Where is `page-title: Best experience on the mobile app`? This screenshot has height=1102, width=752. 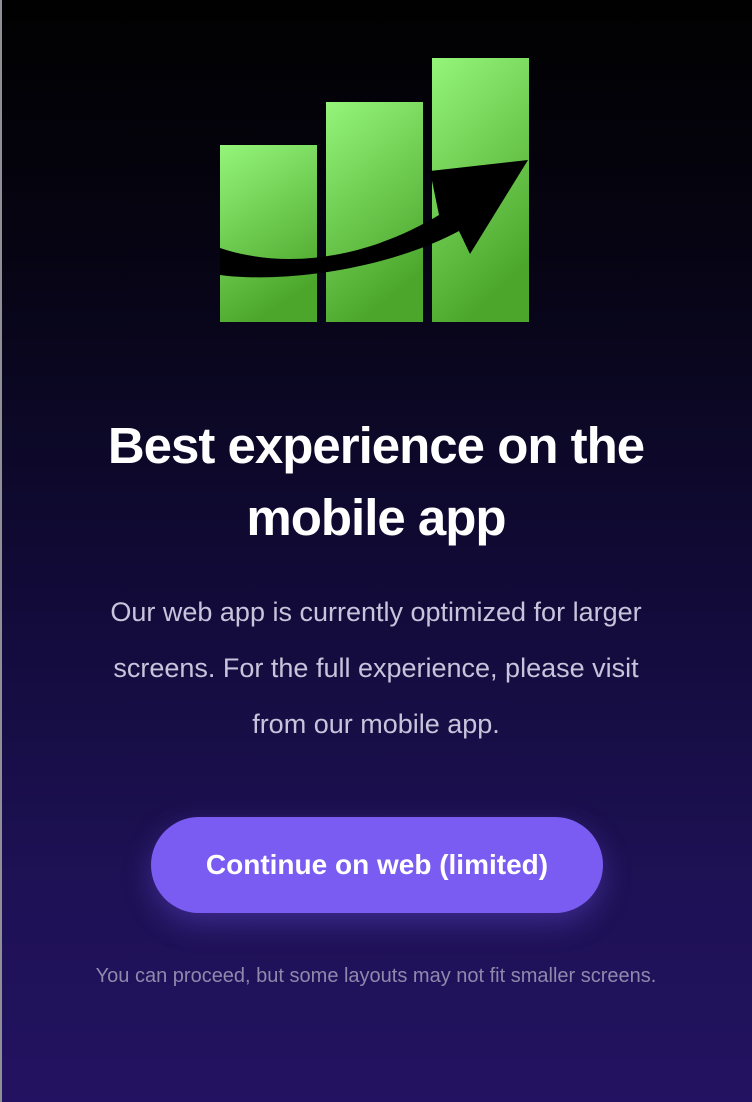 page-title: Best experience on the mobile app is located at coordinates (376, 481).